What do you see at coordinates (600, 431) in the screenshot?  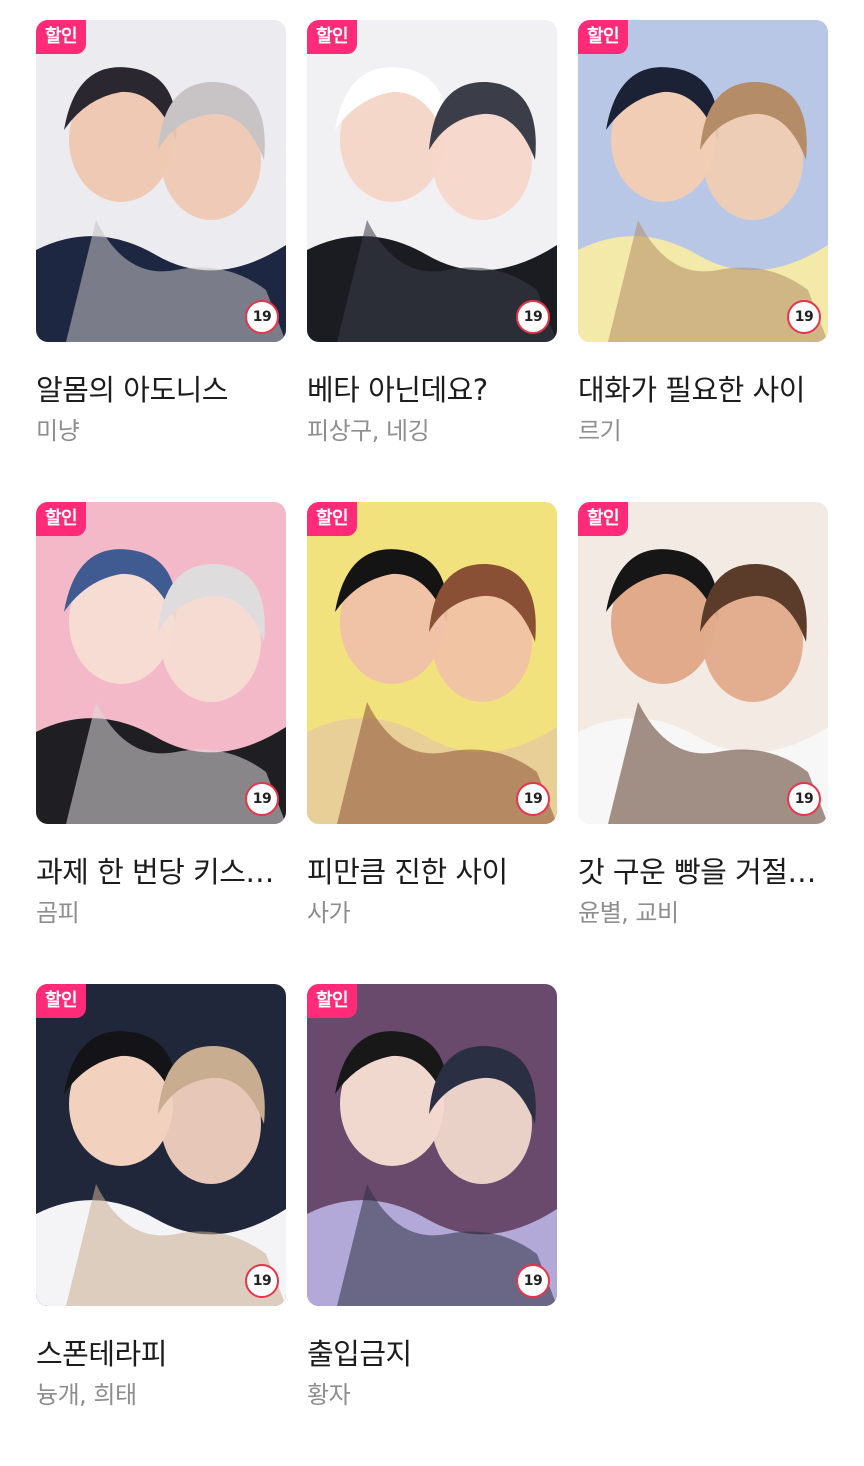 I see `book-author: 르기` at bounding box center [600, 431].